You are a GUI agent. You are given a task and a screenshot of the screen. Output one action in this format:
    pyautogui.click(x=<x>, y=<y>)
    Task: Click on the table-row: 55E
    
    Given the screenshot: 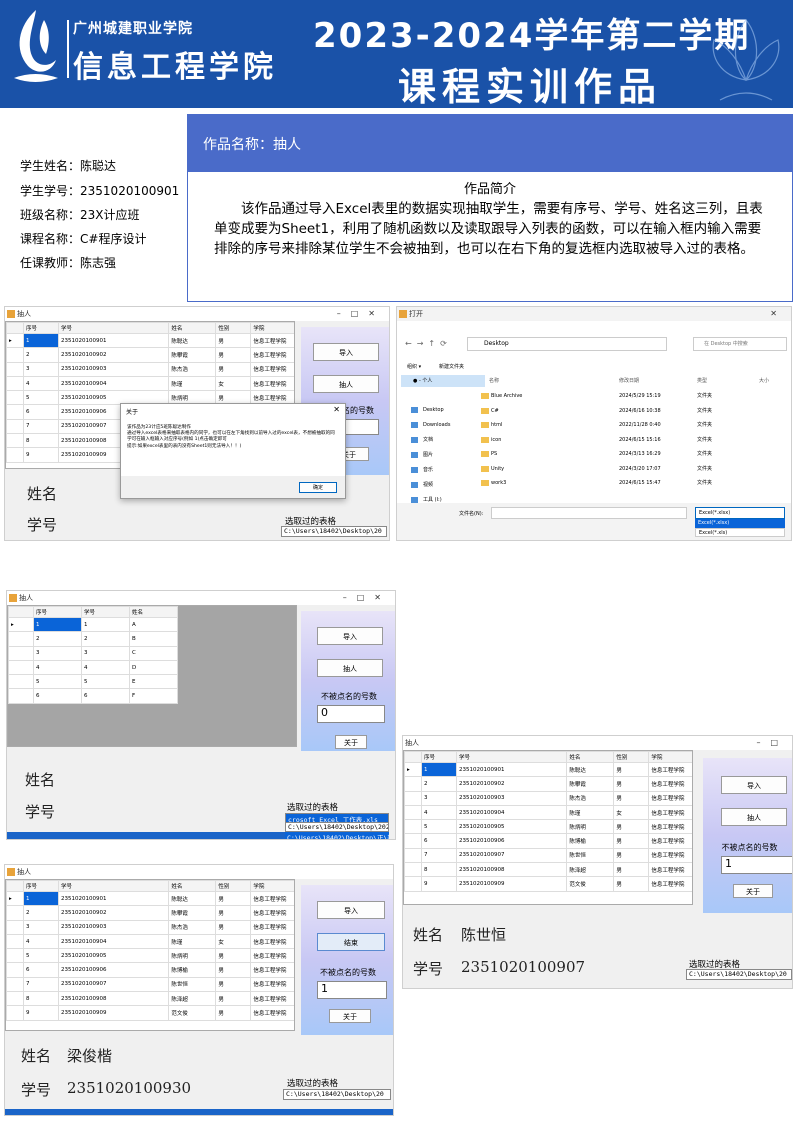 What is the action you would take?
    pyautogui.click(x=93, y=682)
    